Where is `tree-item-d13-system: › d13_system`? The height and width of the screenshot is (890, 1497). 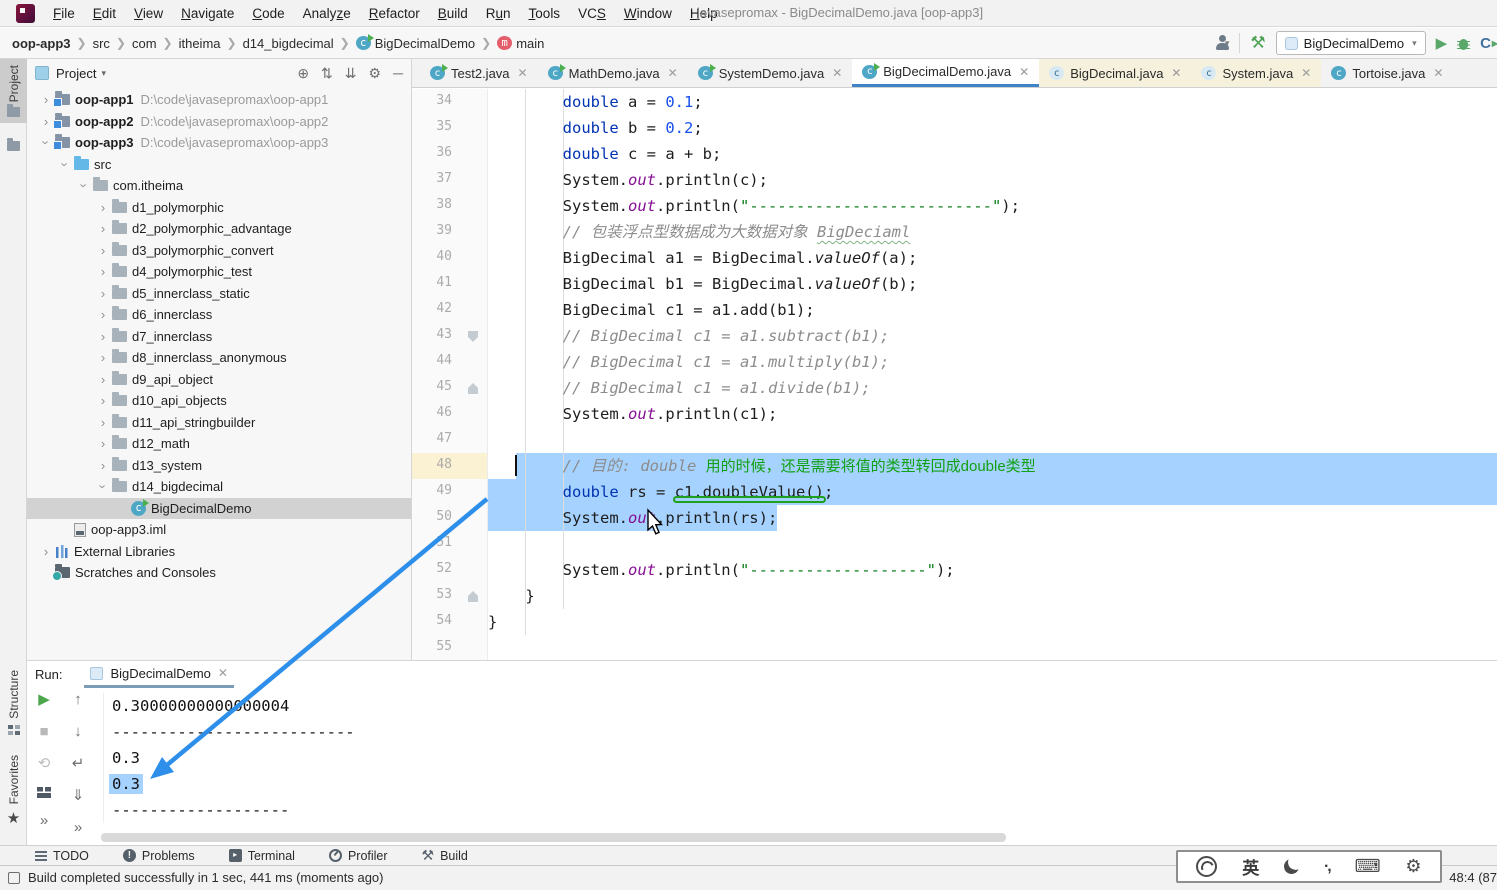
tree-item-d13-system: › d13_system is located at coordinates (219, 466).